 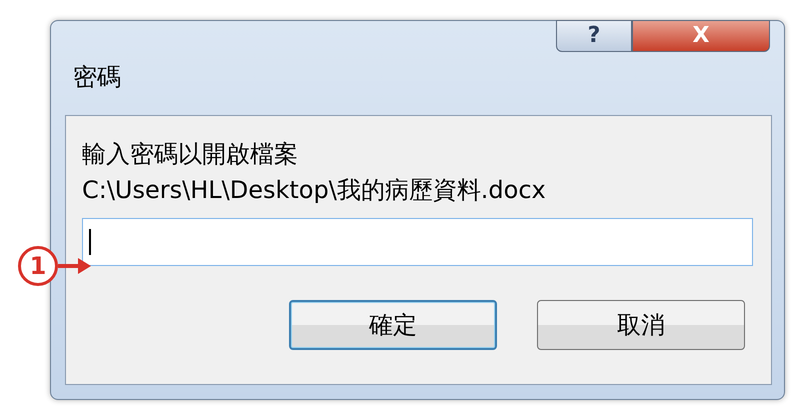 What do you see at coordinates (417, 242) in the screenshot?
I see `password-field` at bounding box center [417, 242].